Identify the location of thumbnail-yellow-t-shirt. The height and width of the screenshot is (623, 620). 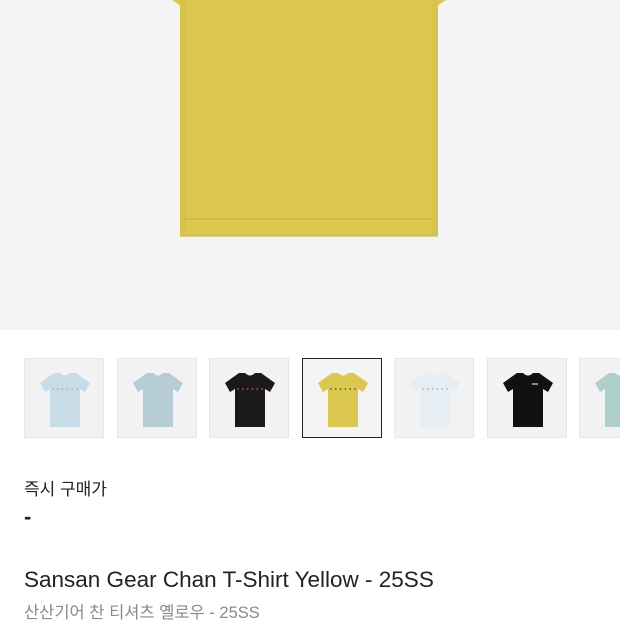
(341, 398).